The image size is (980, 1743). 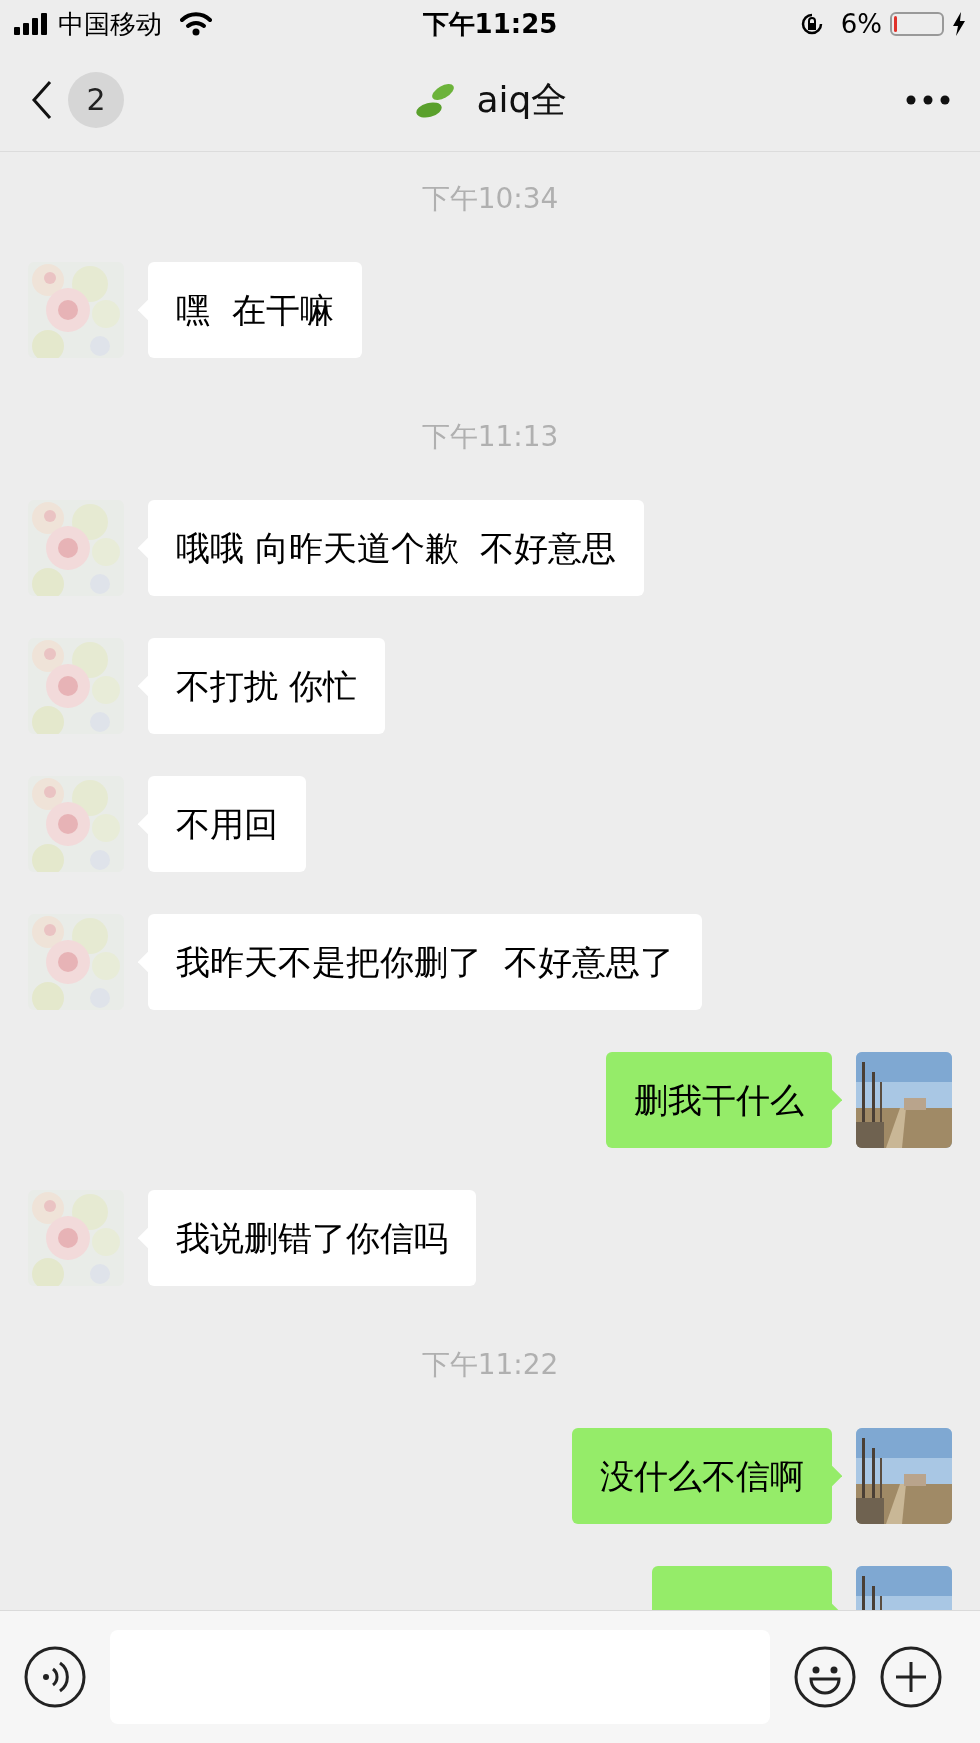 What do you see at coordinates (861, 24) in the screenshot?
I see `battery-percent: 6%` at bounding box center [861, 24].